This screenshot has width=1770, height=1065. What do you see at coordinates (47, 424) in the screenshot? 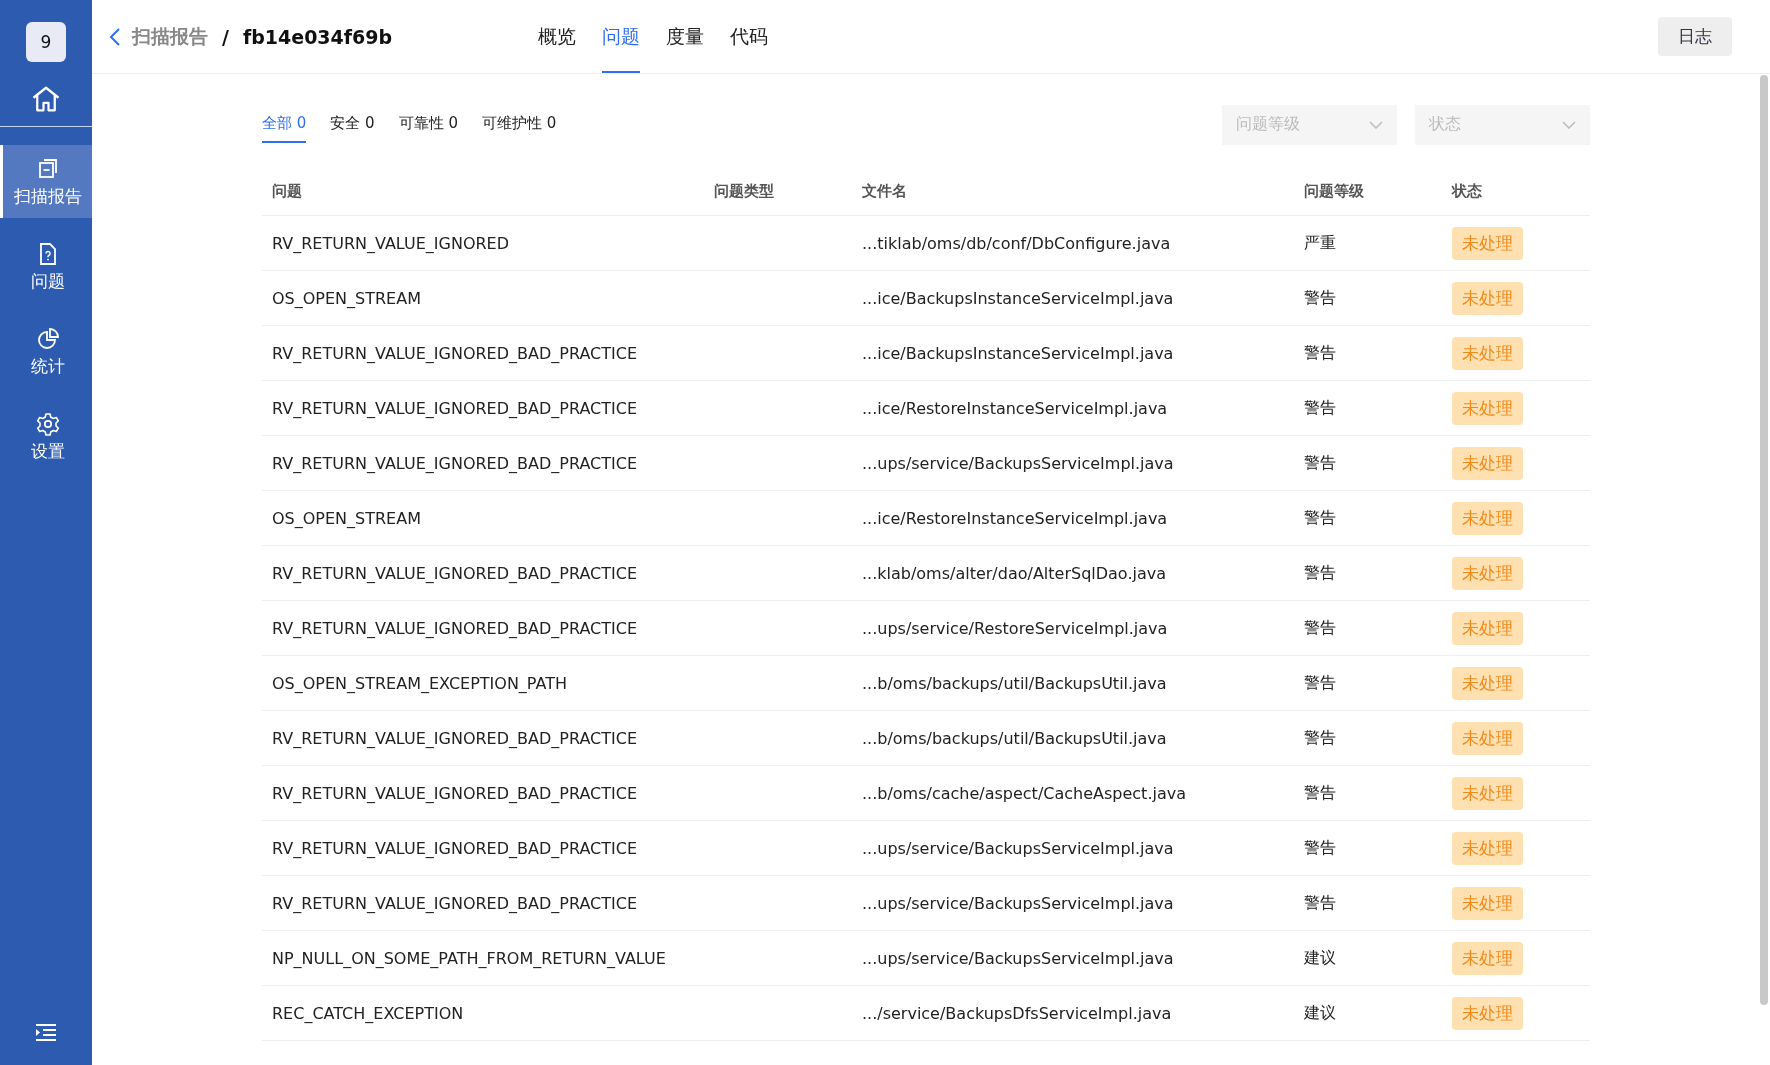
I see `settings-icon` at bounding box center [47, 424].